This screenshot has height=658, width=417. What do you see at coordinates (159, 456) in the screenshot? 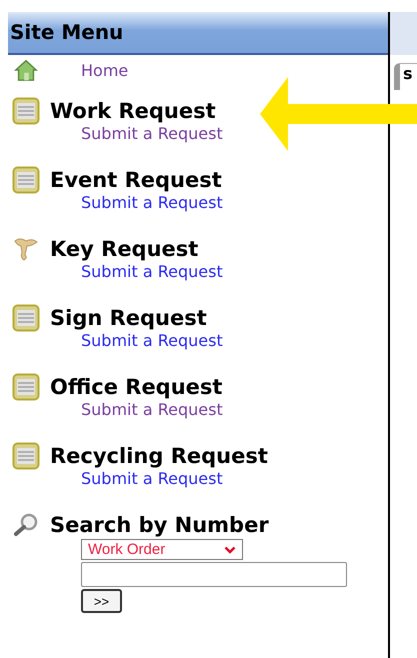
I see `section-title: Recycling Request` at bounding box center [159, 456].